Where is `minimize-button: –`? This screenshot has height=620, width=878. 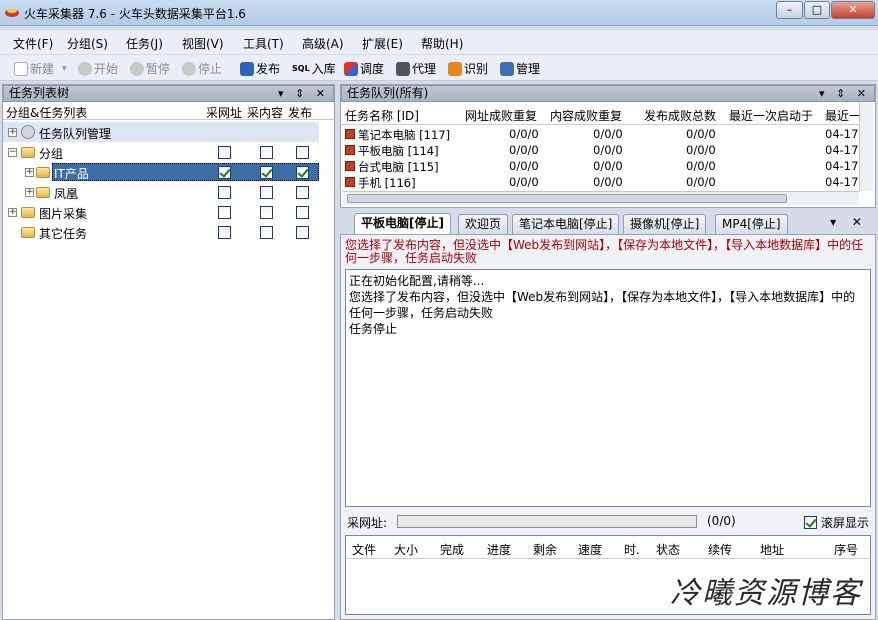
minimize-button: – is located at coordinates (789, 10).